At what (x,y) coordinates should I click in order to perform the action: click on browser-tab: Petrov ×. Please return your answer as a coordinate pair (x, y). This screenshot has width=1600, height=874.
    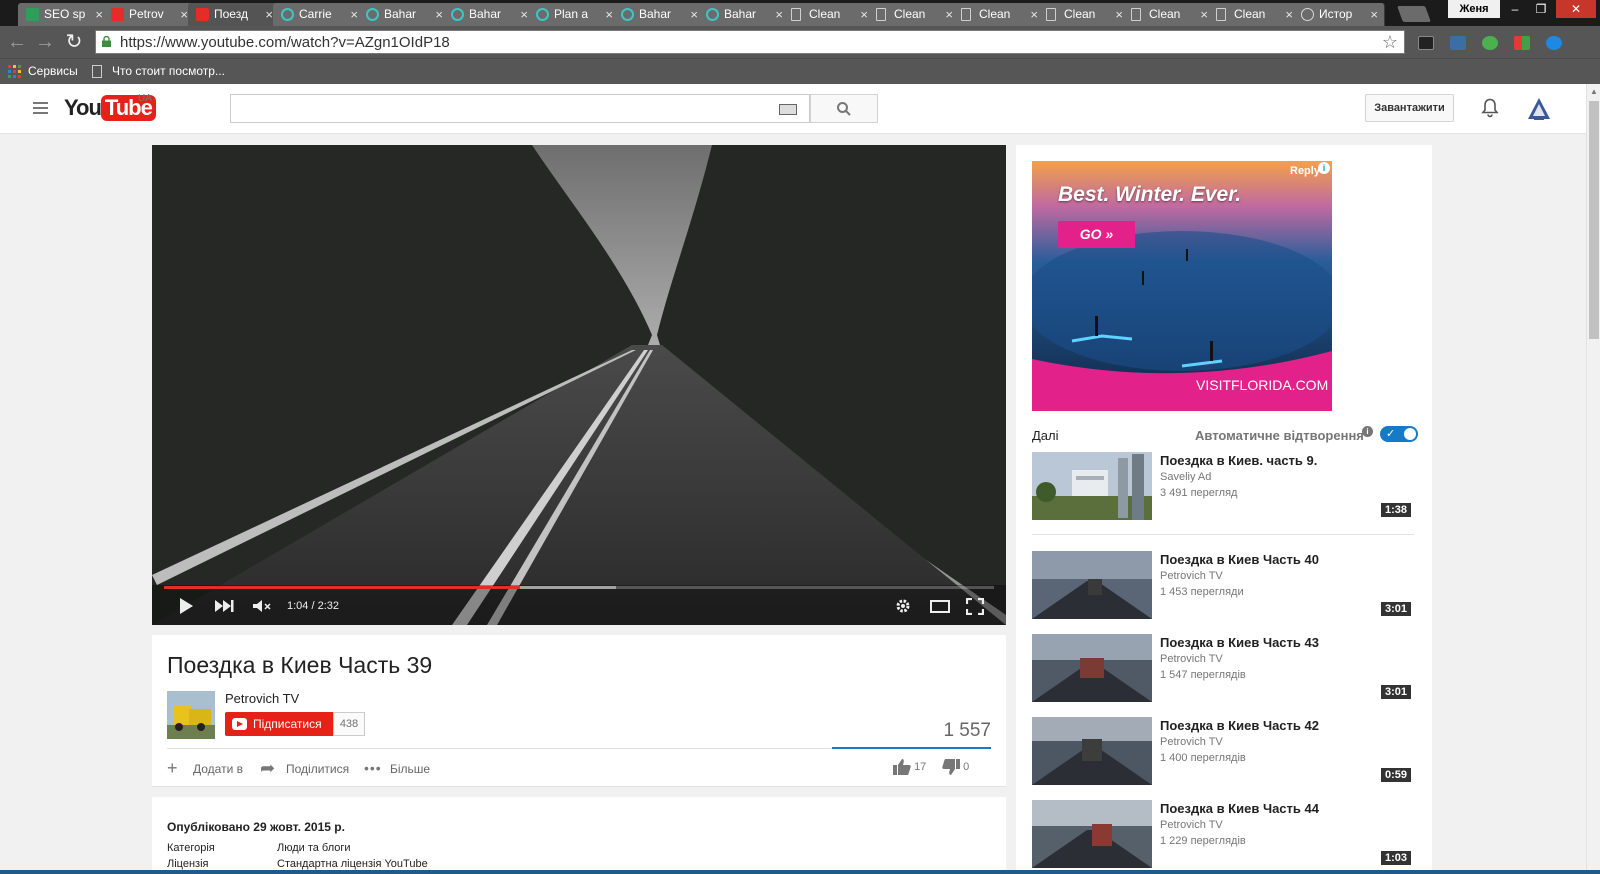
    Looking at the image, I should click on (149, 14).